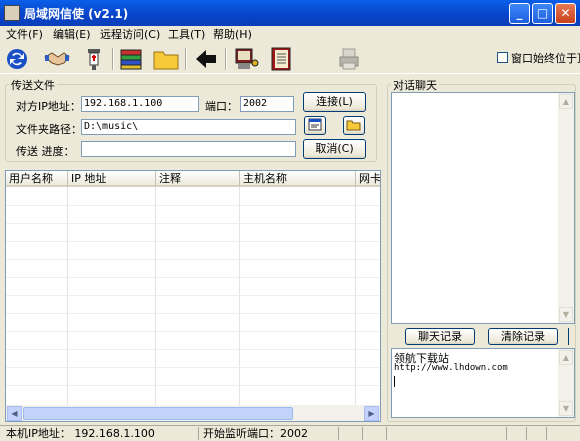 The height and width of the screenshot is (441, 580). Describe the element at coordinates (415, 85) in the screenshot. I see `chat-group-label: 对话聊天` at that location.